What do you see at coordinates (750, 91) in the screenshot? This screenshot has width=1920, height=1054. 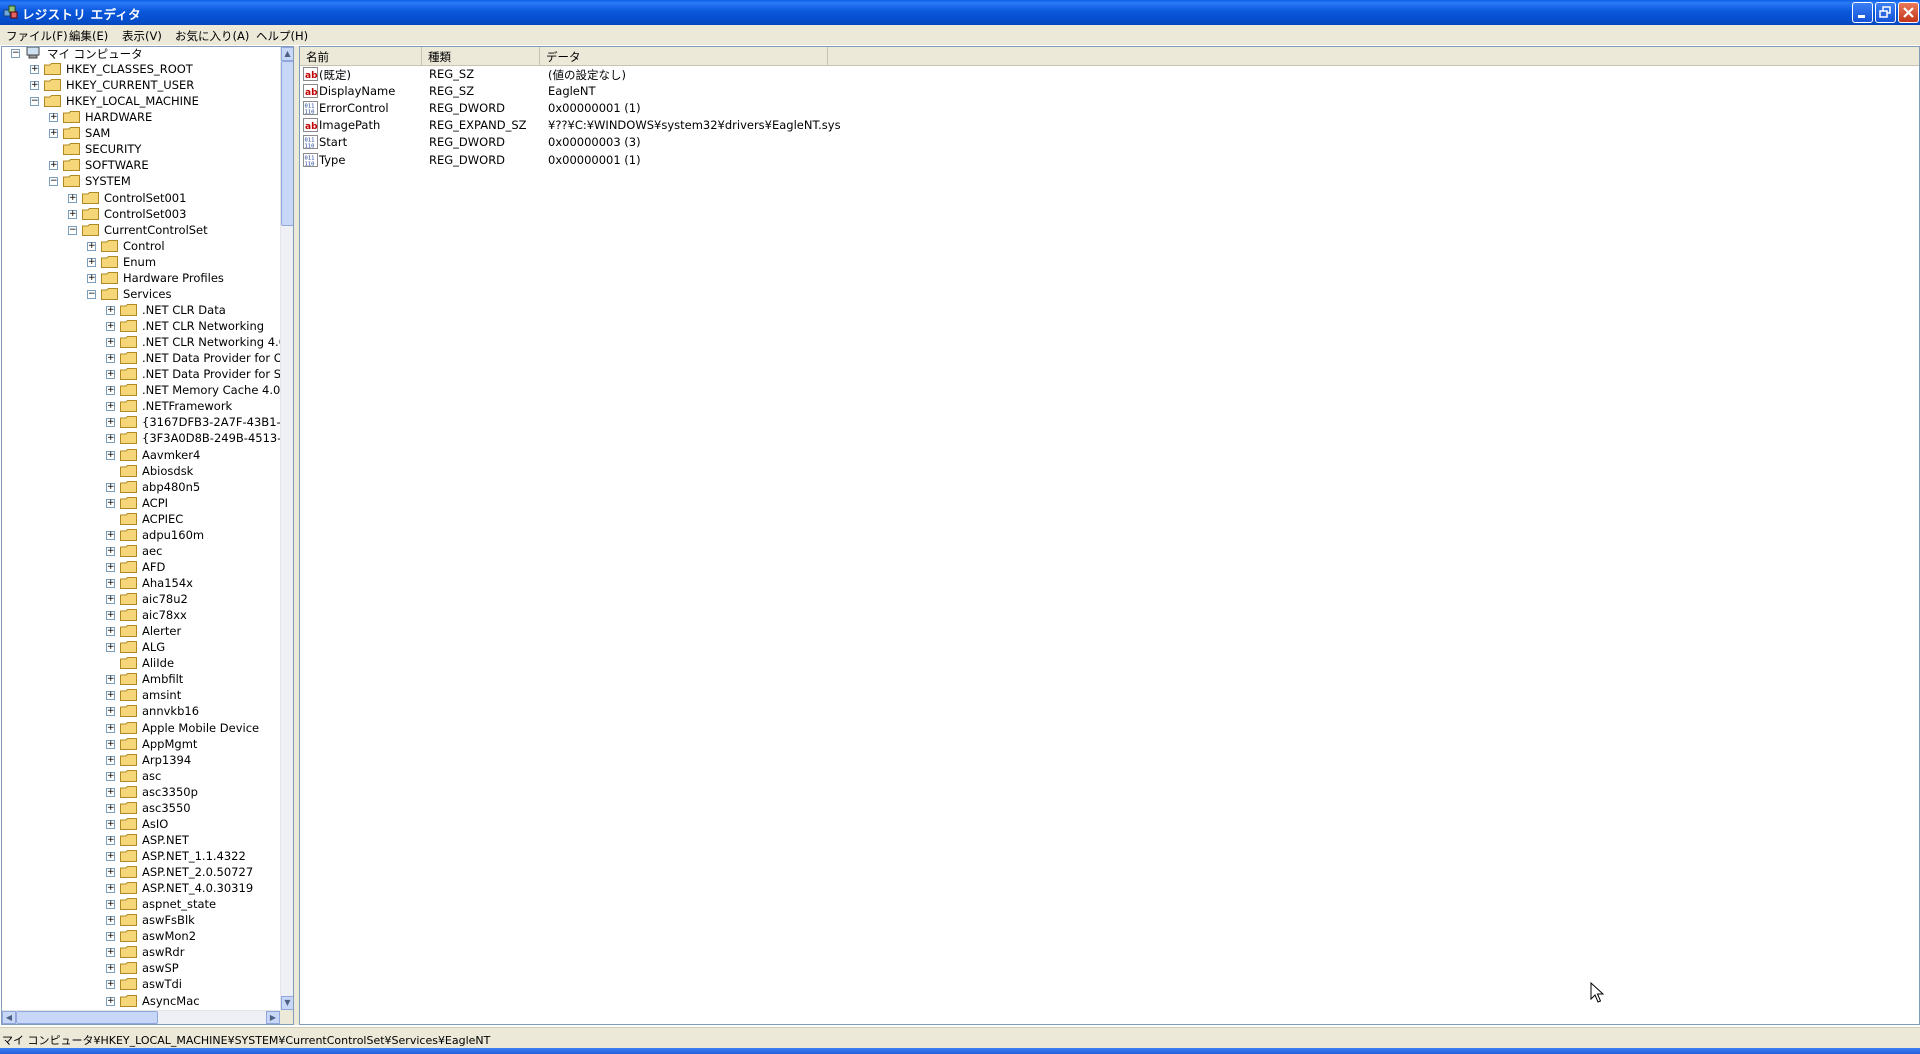 I see `value-row: ab DisplayName REG_SZ EagleNT` at bounding box center [750, 91].